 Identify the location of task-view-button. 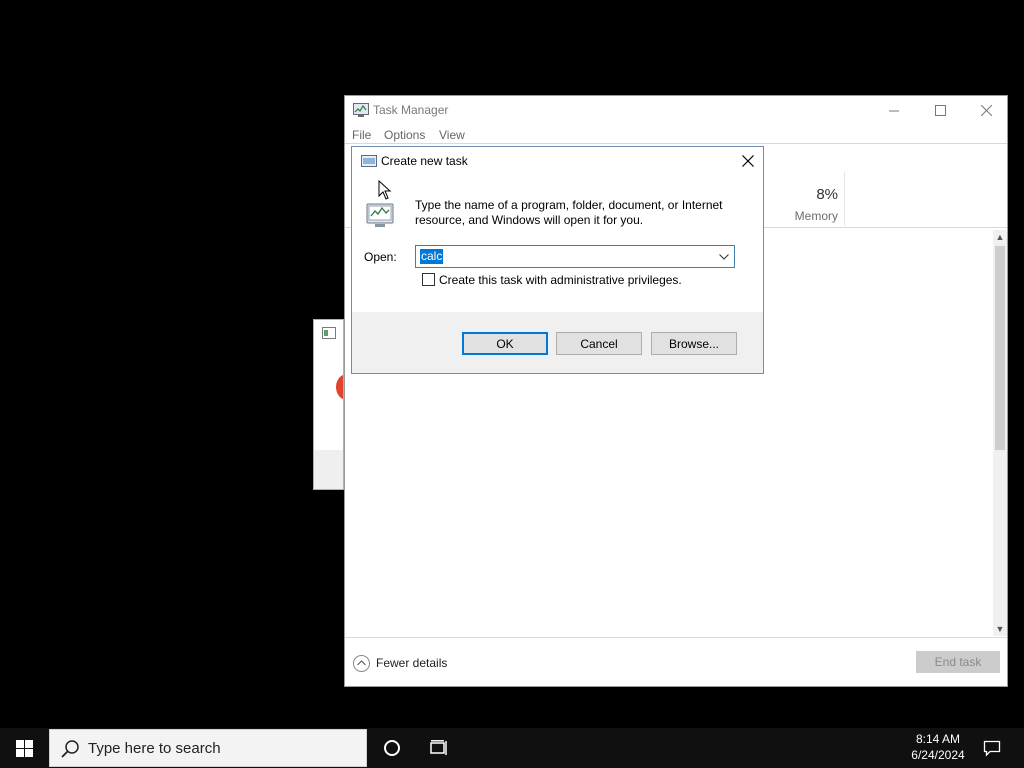
(440, 748).